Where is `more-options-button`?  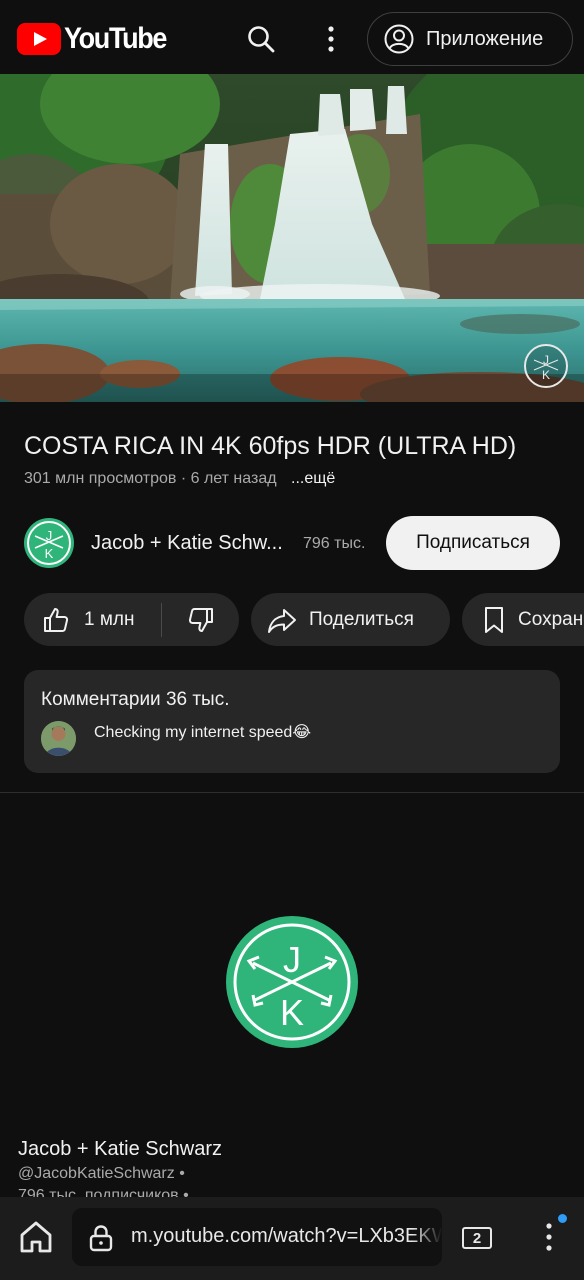
more-options-button is located at coordinates (331, 39).